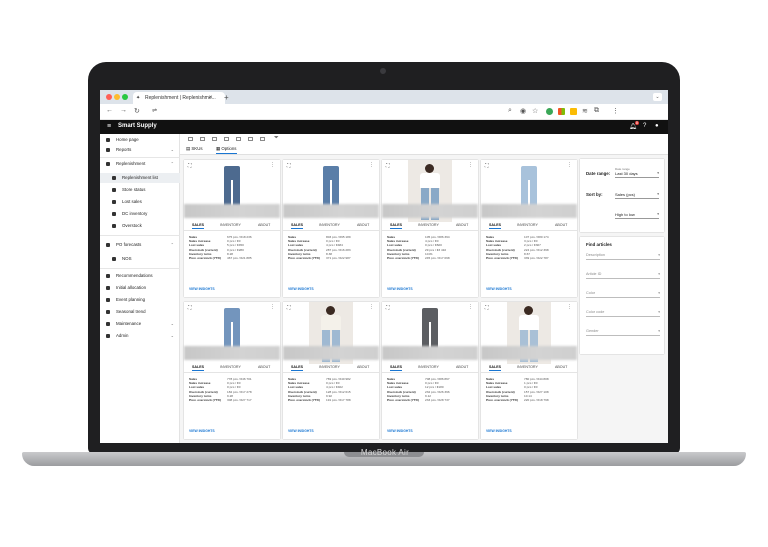  Describe the element at coordinates (140, 226) in the screenshot. I see `sidebar-item-overstock: Overstock` at that location.